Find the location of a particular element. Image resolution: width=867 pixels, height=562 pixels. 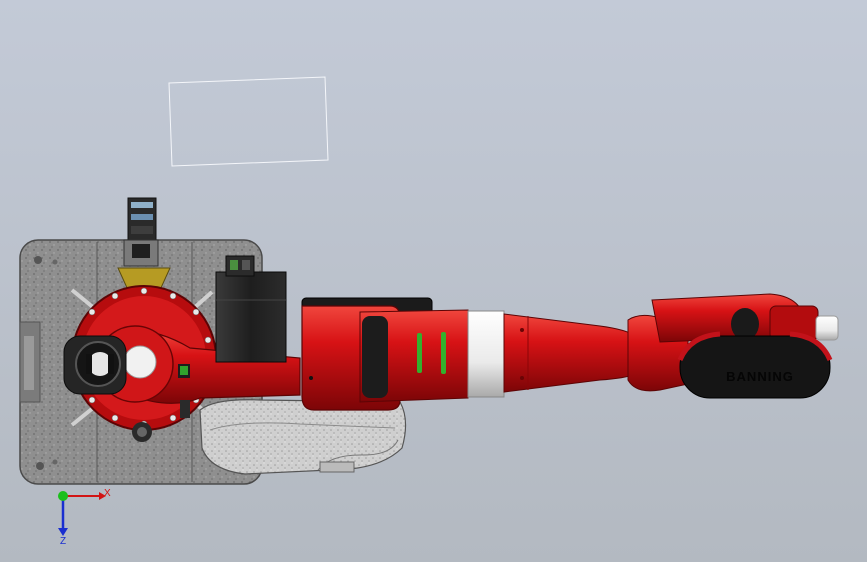

z-axis-label: Z is located at coordinates (63, 541).